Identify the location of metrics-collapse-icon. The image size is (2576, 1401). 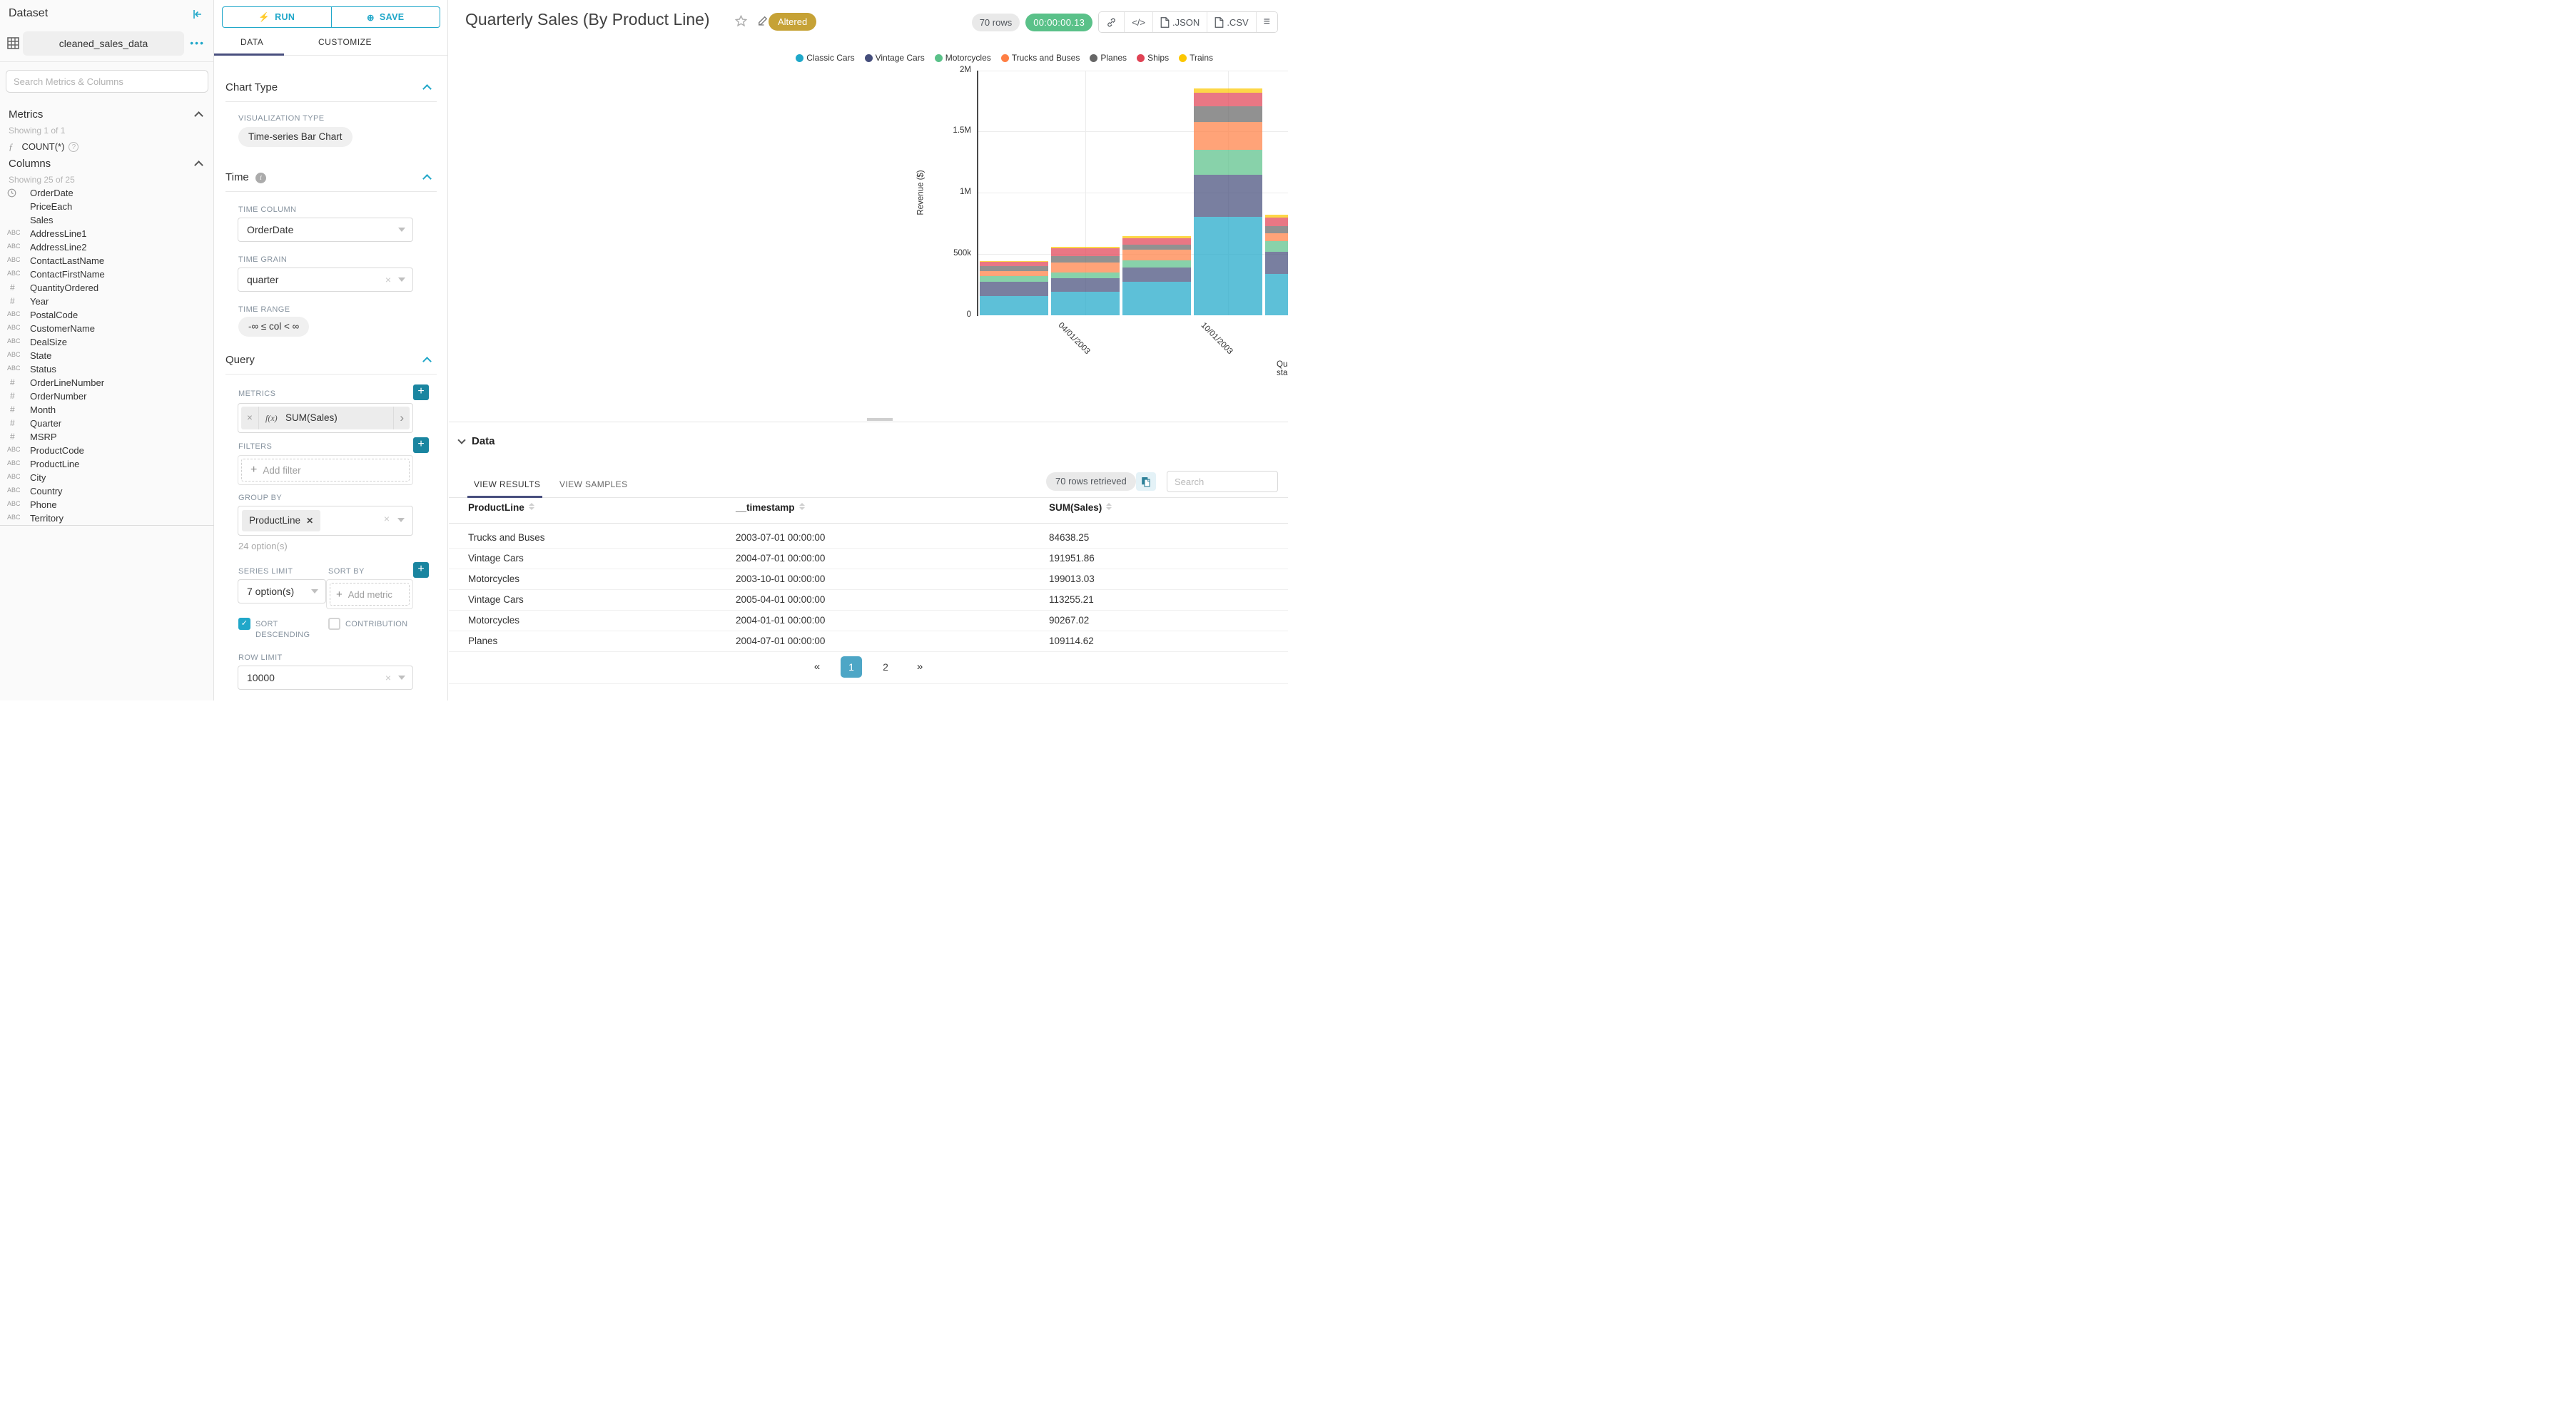
(198, 116).